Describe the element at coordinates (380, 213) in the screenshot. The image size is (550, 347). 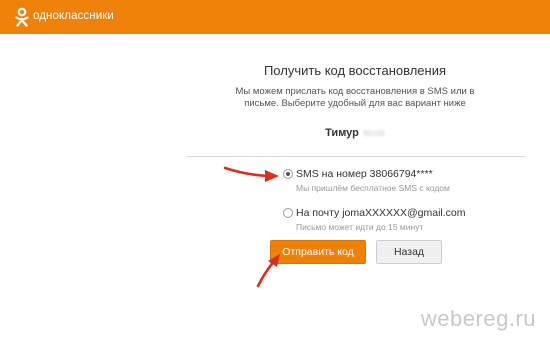
I see `email-option-label: На почту jomaXXXXXX@gmail.com` at that location.